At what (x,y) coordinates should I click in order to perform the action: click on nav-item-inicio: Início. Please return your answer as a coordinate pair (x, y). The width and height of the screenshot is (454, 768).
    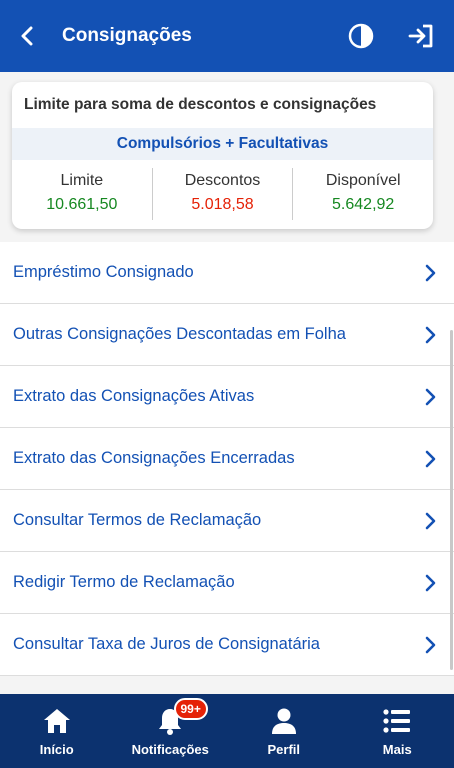
    Looking at the image, I should click on (57, 731).